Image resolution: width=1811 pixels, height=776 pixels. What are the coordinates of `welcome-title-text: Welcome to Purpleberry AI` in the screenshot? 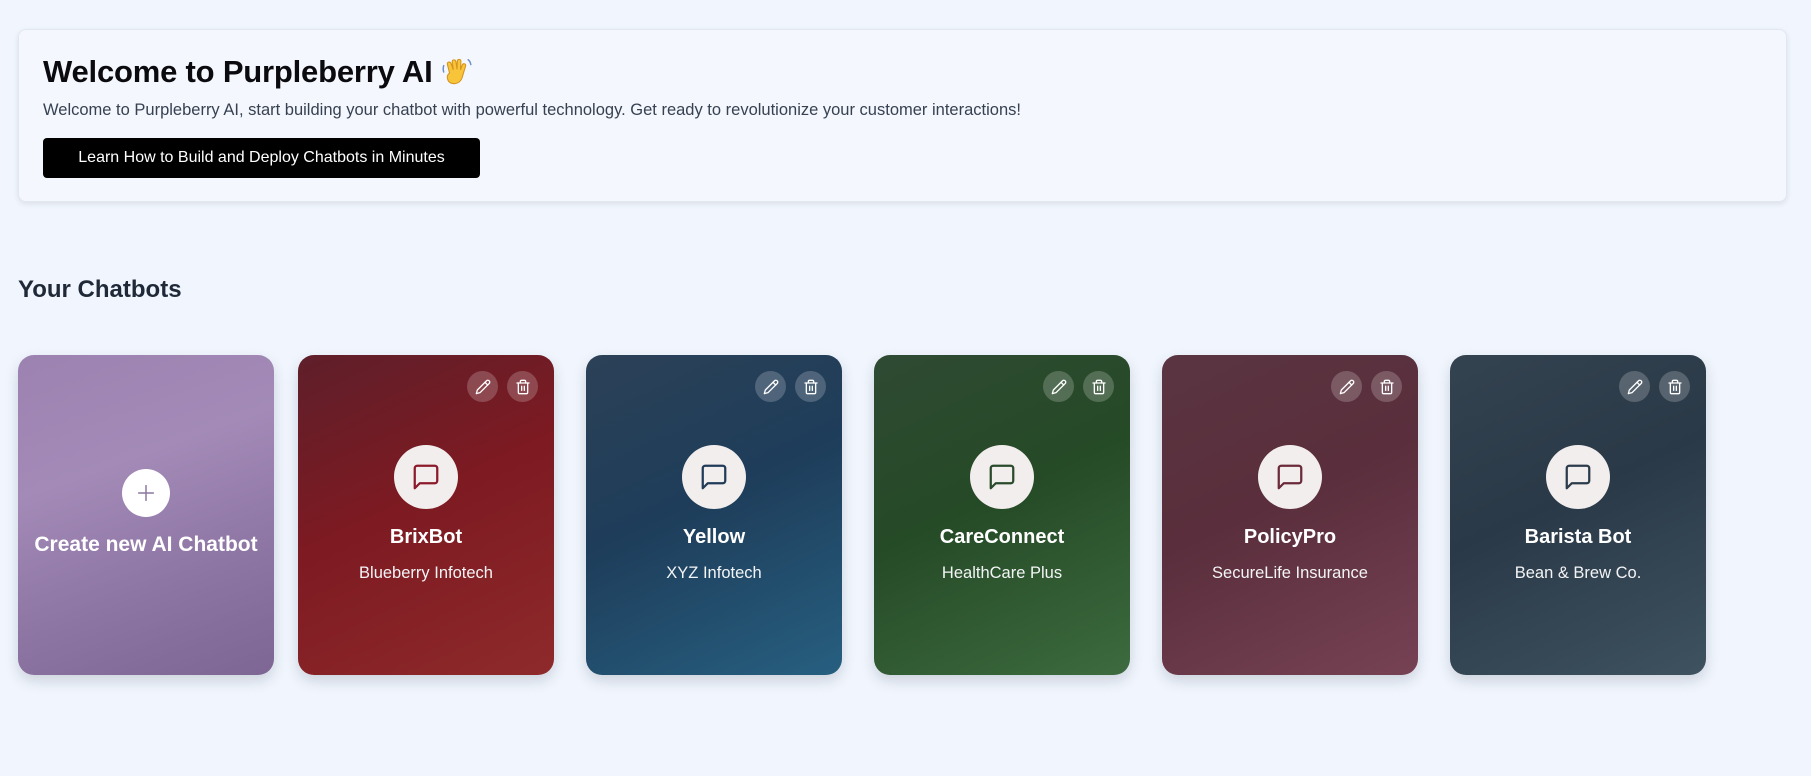 It's located at (238, 71).